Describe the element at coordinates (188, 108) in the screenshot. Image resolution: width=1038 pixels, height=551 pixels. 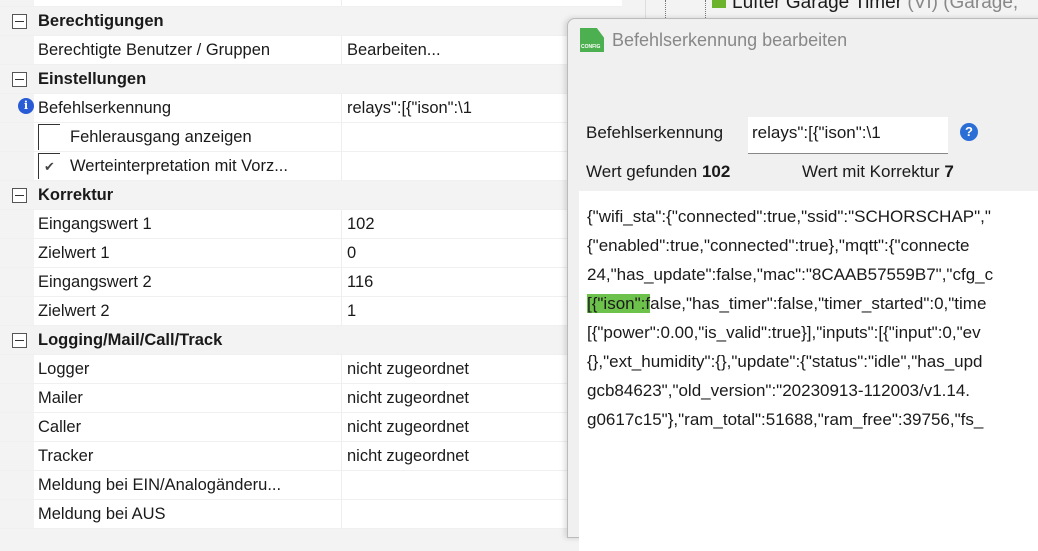
I see `property-label: Befehlserkennung` at that location.